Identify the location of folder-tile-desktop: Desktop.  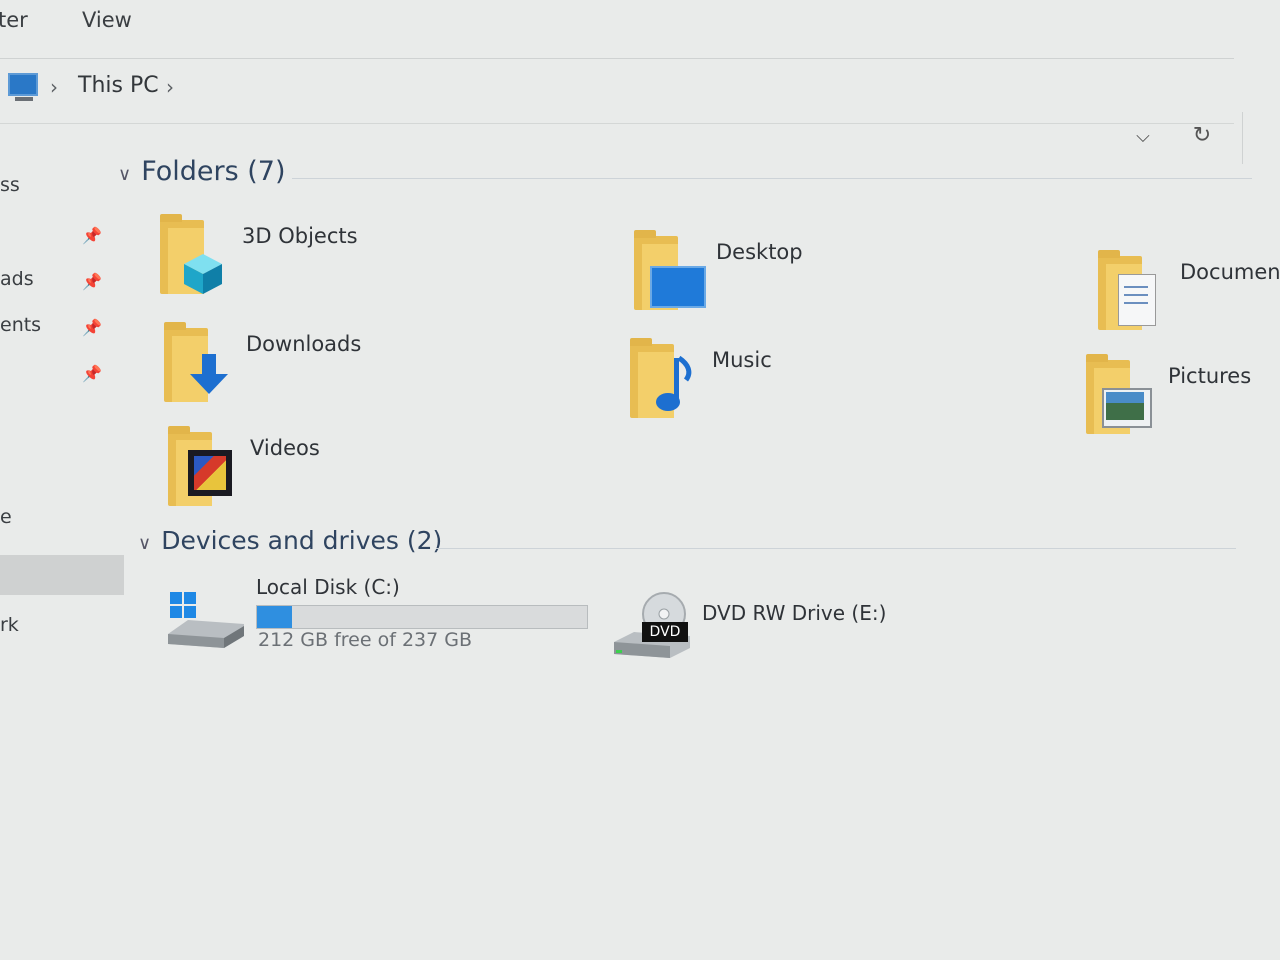
(842, 277).